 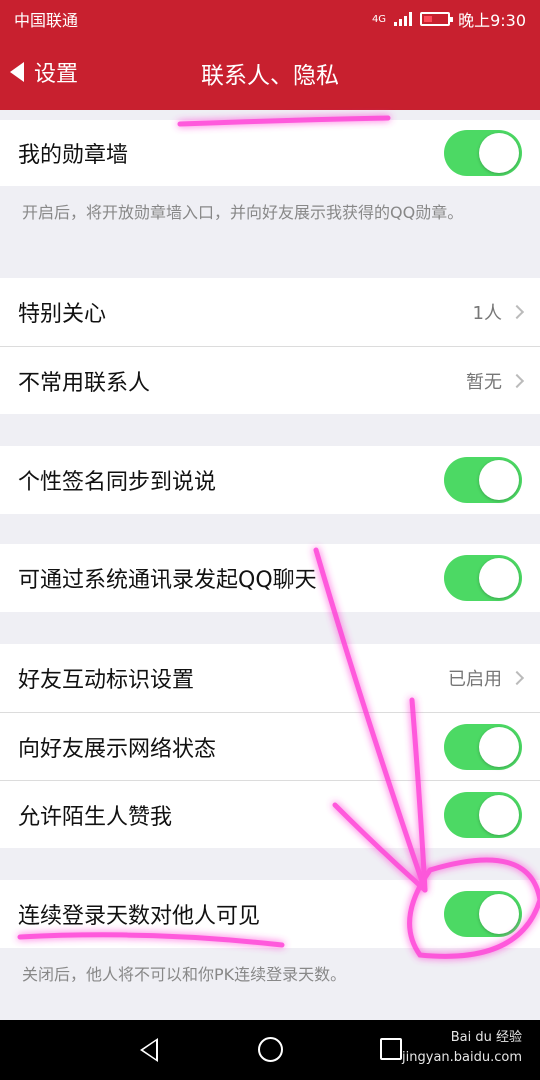 I want to click on login-days-description: 关闭后，他人将不可以和你PK连续登录天数。, so click(x=184, y=974).